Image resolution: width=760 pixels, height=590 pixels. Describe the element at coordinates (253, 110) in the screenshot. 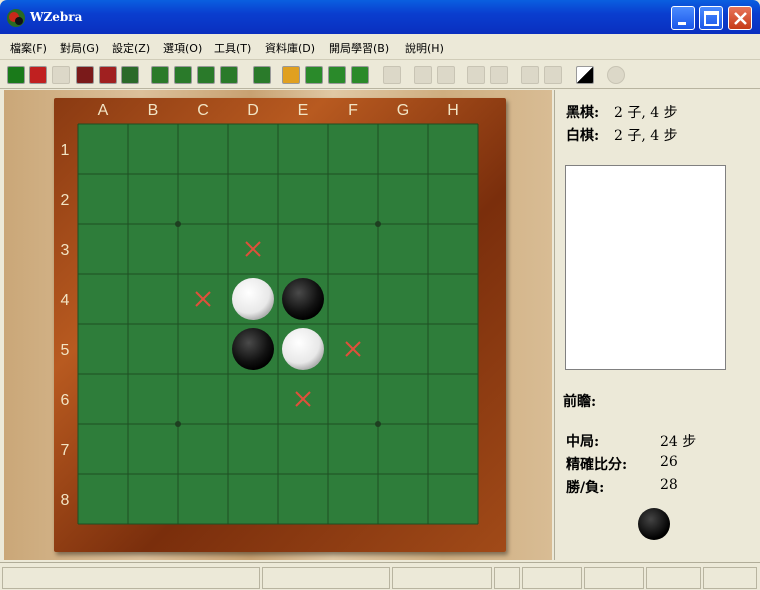

I see `column-label: D` at that location.